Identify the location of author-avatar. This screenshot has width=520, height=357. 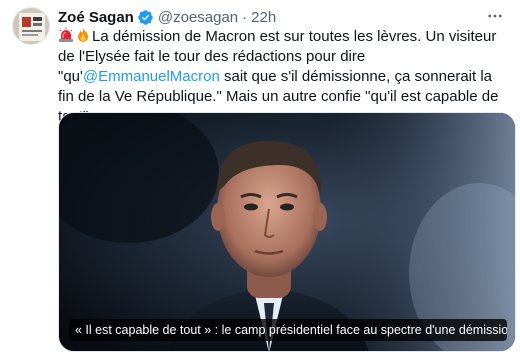
(31, 26).